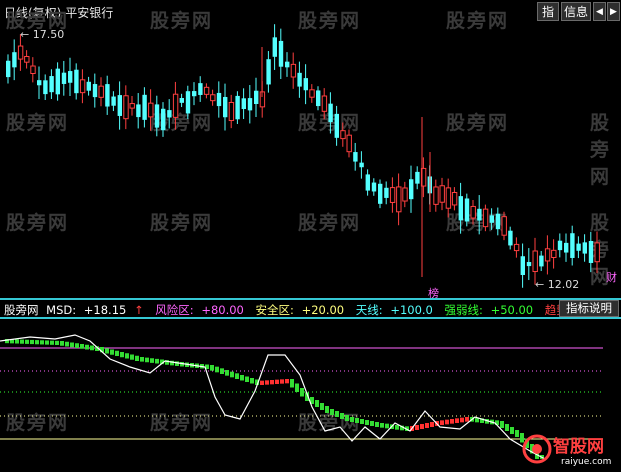 Image resolution: width=621 pixels, height=472 pixels. Describe the element at coordinates (611, 277) in the screenshot. I see `finance-badge: 财` at that location.